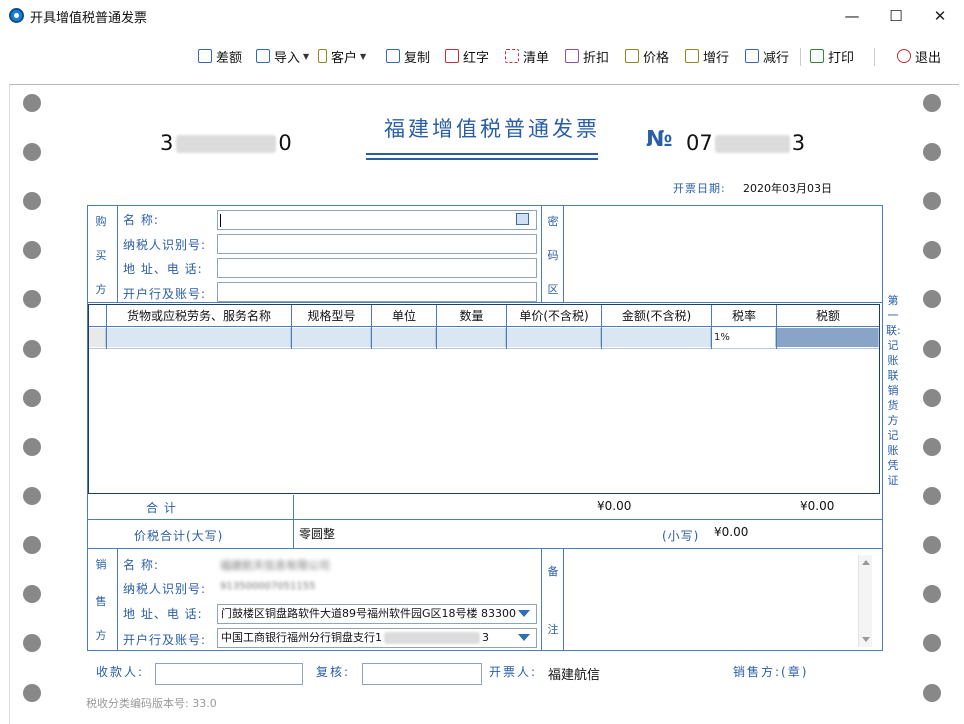 The width and height of the screenshot is (964, 724). Describe the element at coordinates (229, 58) in the screenshot. I see `difference-label: 差额` at that location.